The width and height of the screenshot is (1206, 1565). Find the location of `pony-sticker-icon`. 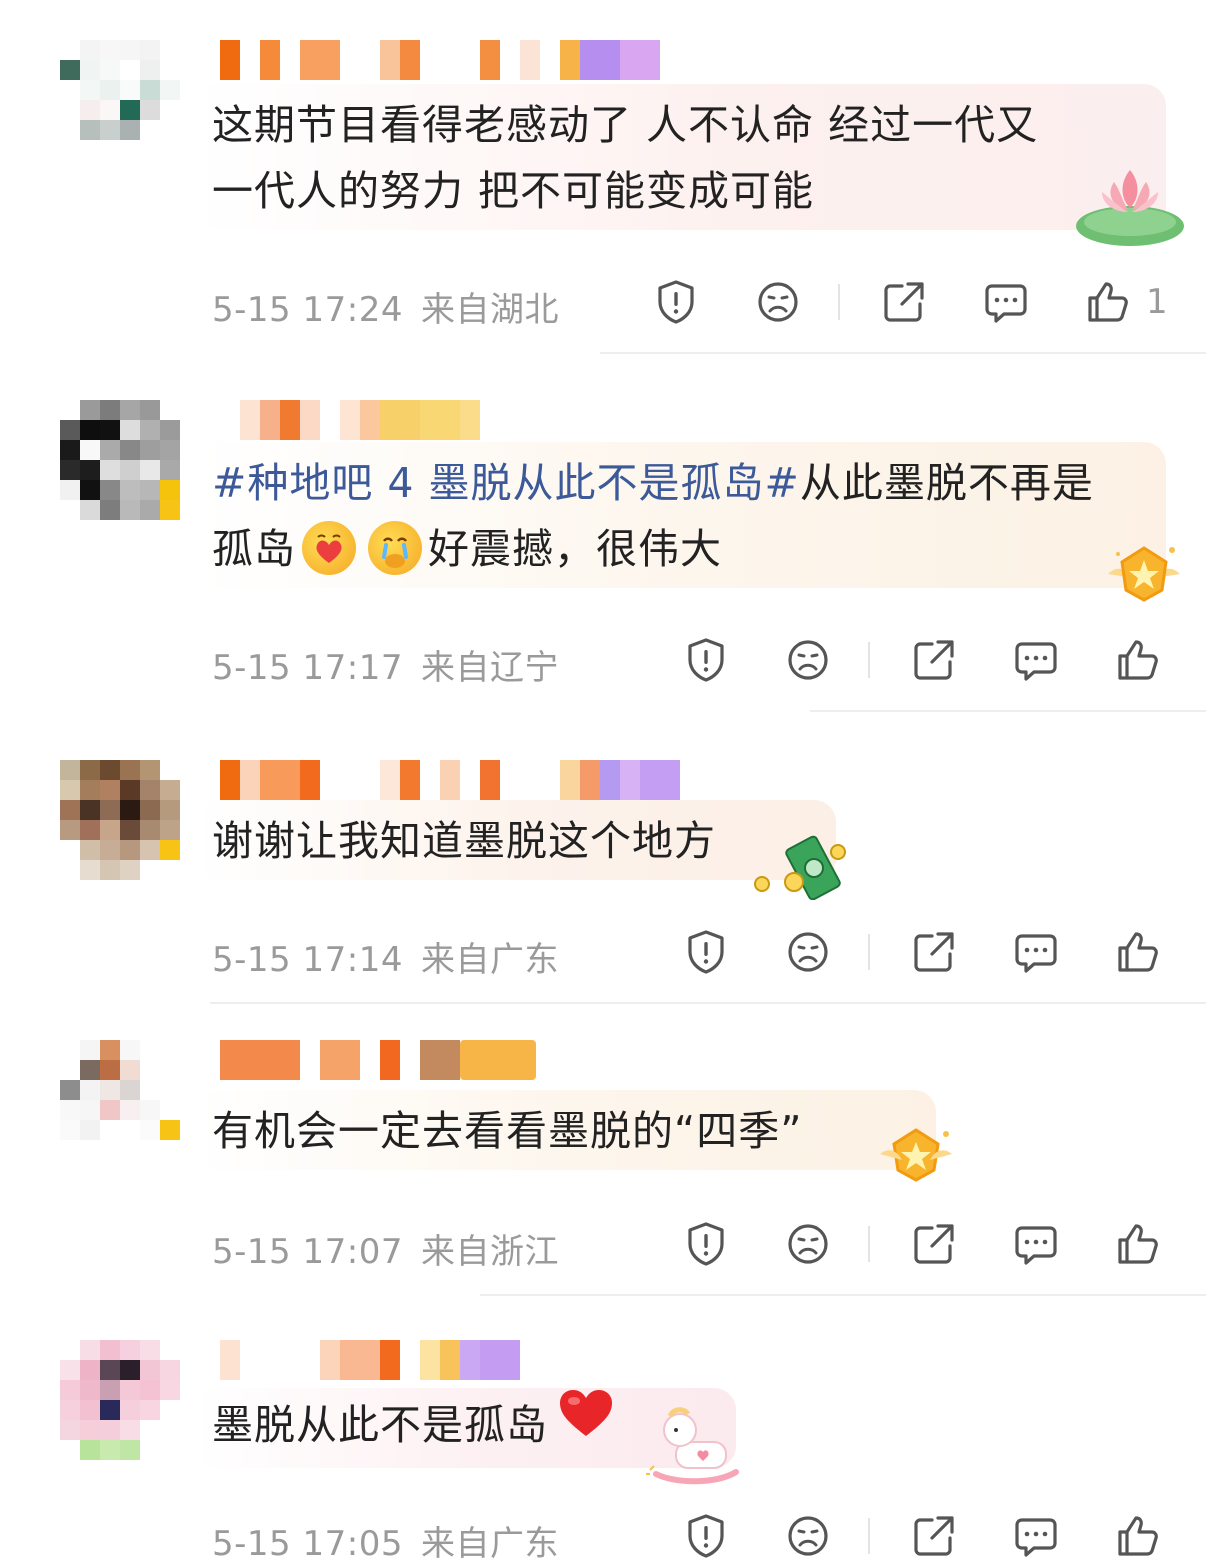

pony-sticker-icon is located at coordinates (692, 1446).